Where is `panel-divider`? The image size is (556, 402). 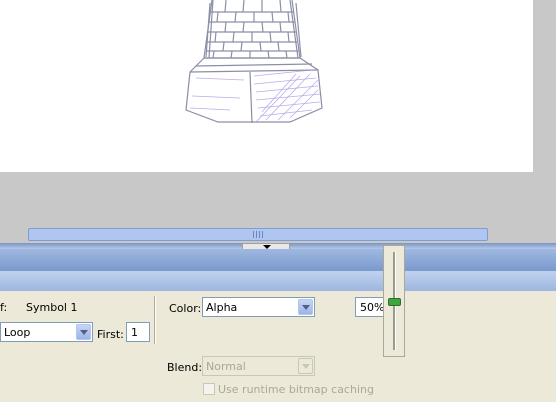 panel-divider is located at coordinates (155, 320).